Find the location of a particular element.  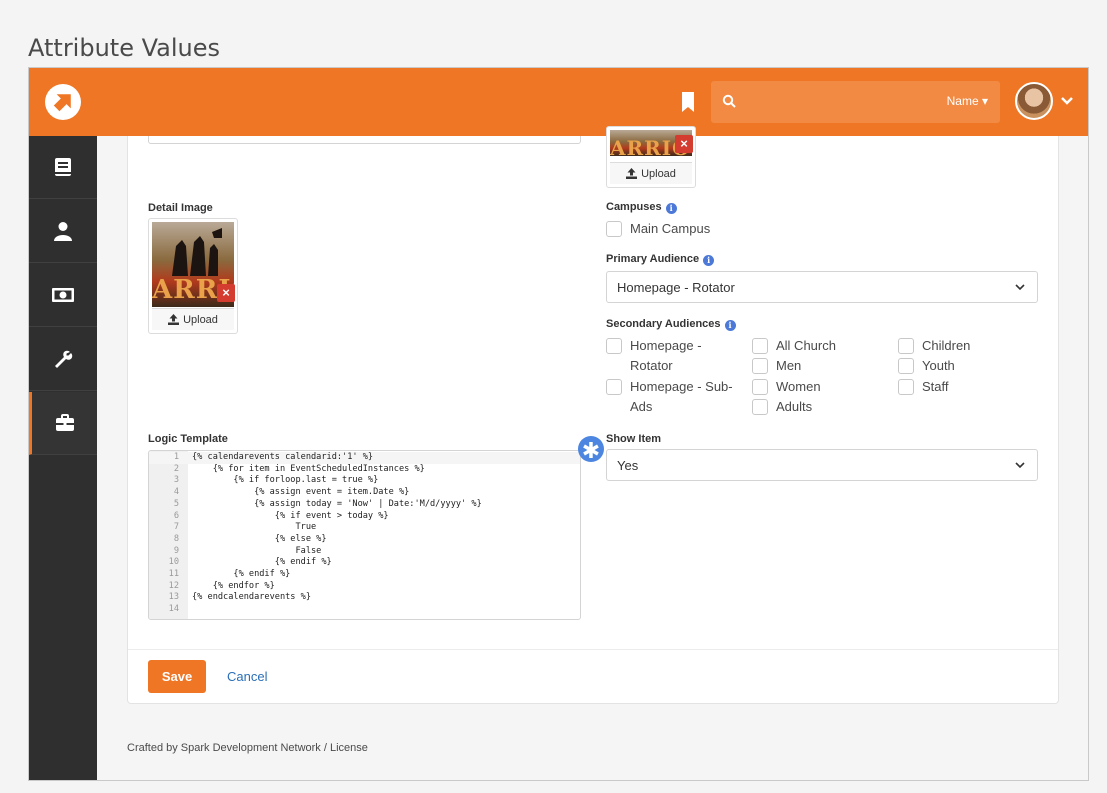

code-line: 7 True is located at coordinates (364, 528).